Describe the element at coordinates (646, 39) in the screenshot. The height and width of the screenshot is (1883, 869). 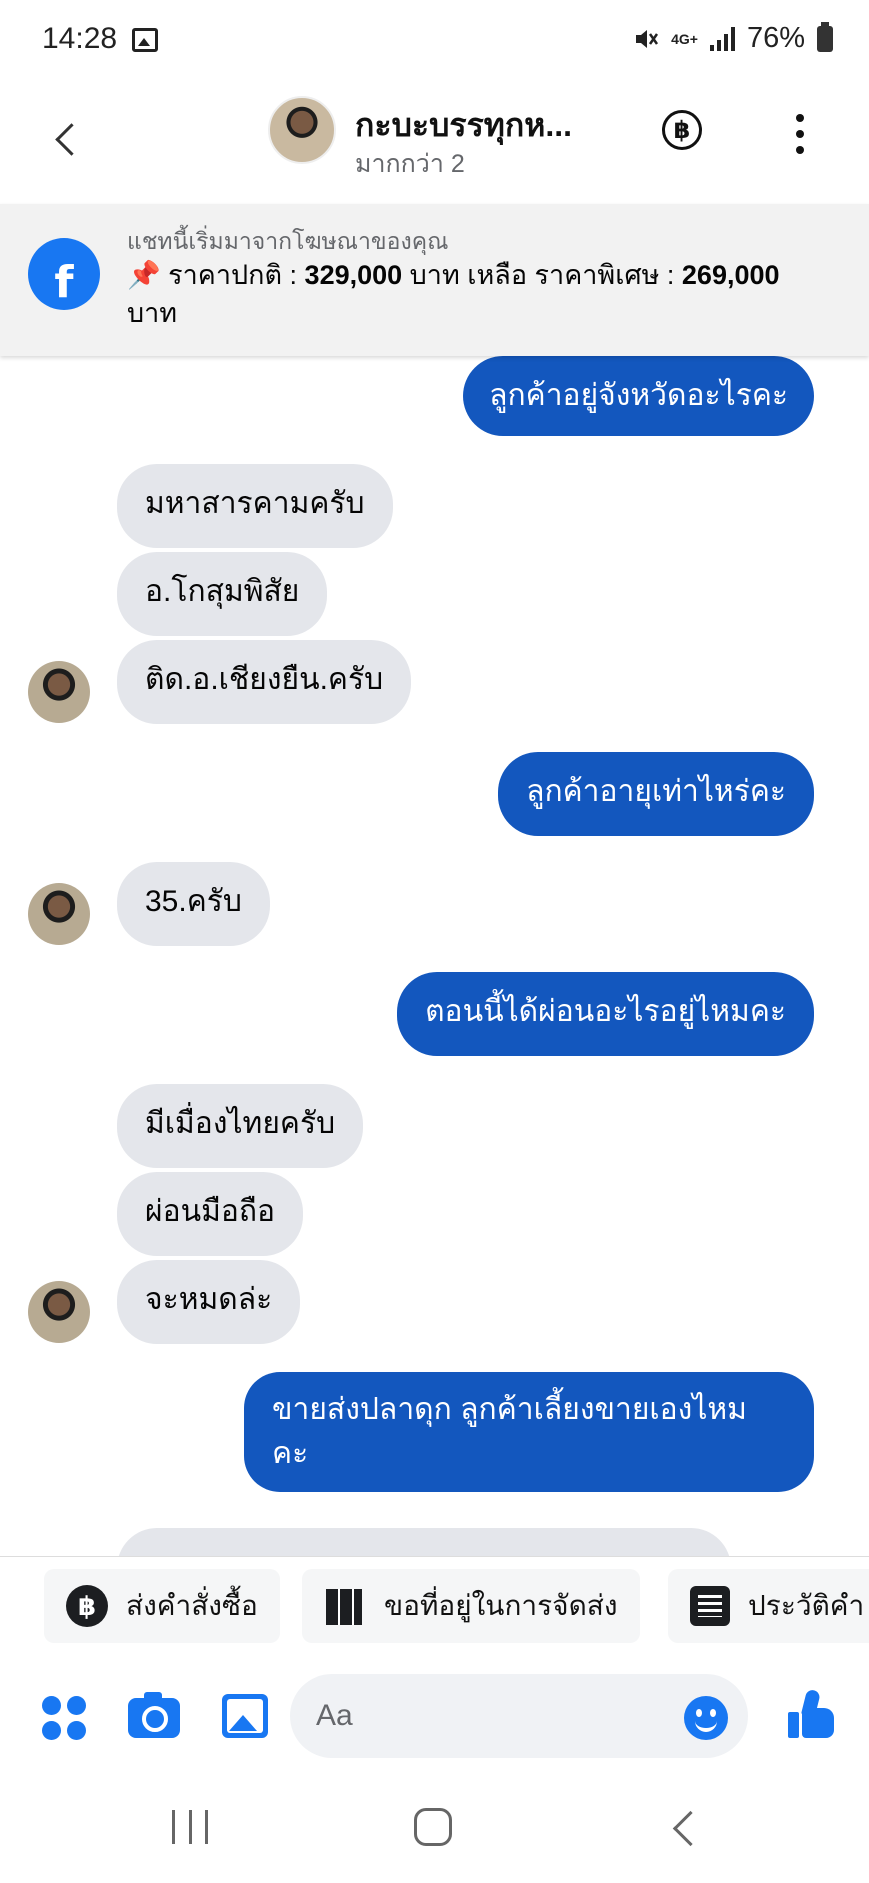
I see `mute-icon` at that location.